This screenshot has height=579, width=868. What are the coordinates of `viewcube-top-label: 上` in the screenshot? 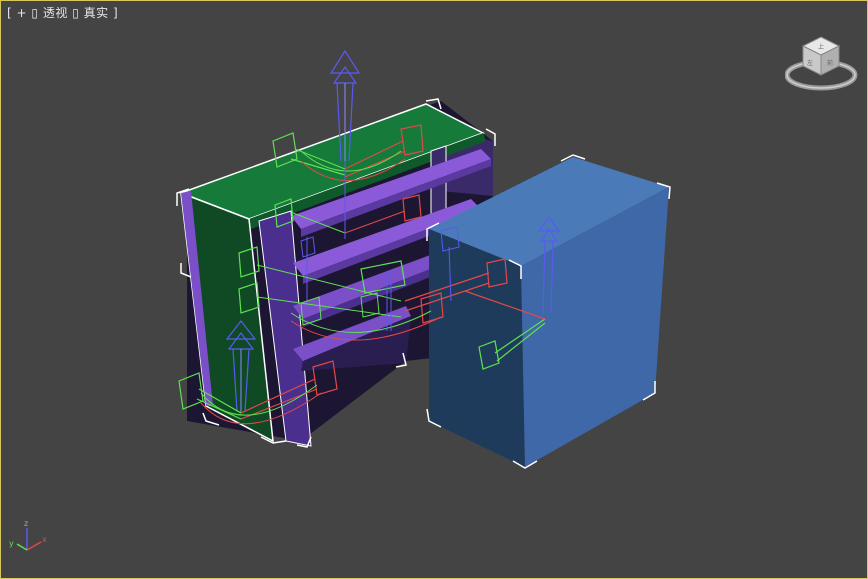 It's located at (821, 47).